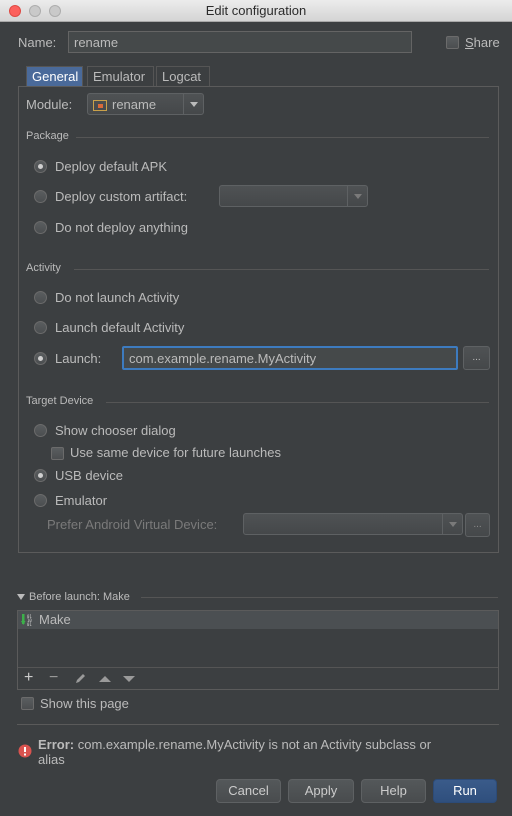 Image resolution: width=512 pixels, height=816 pixels. What do you see at coordinates (37, 42) in the screenshot?
I see `name-label: Name:` at bounding box center [37, 42].